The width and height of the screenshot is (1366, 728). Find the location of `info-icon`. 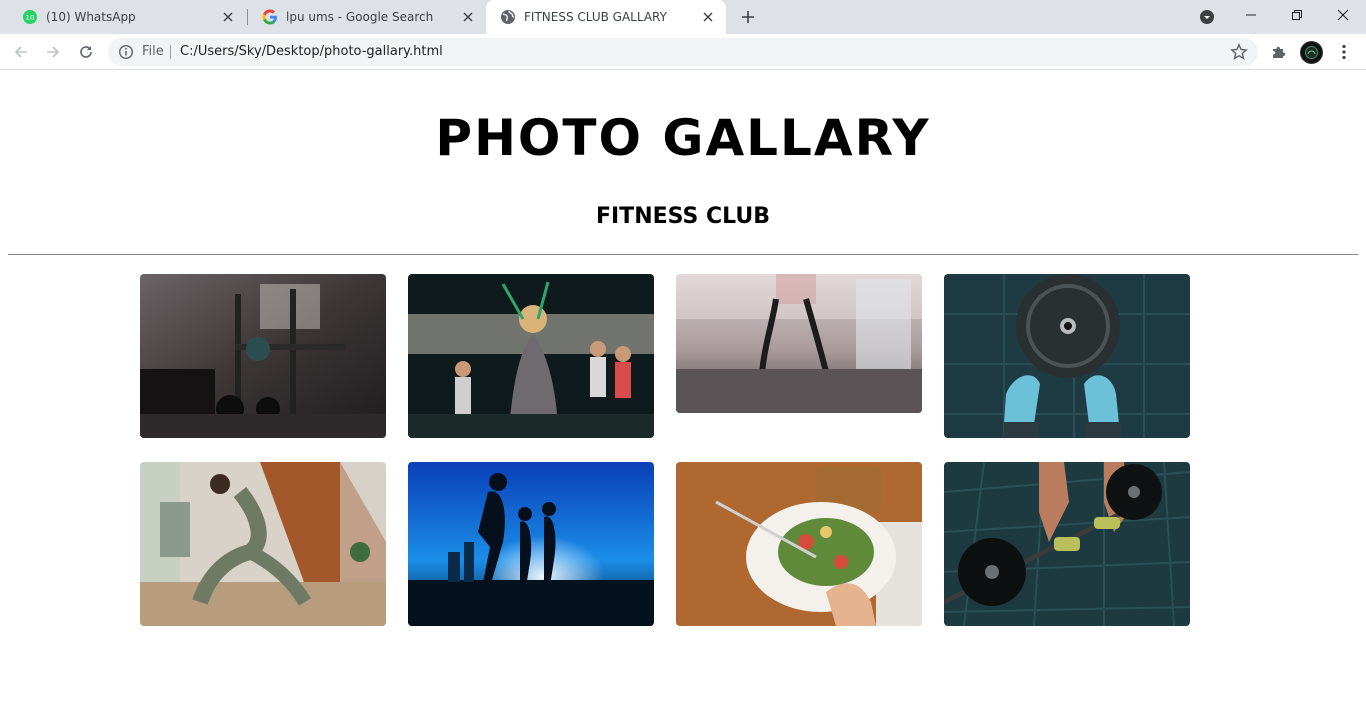

info-icon is located at coordinates (126, 52).